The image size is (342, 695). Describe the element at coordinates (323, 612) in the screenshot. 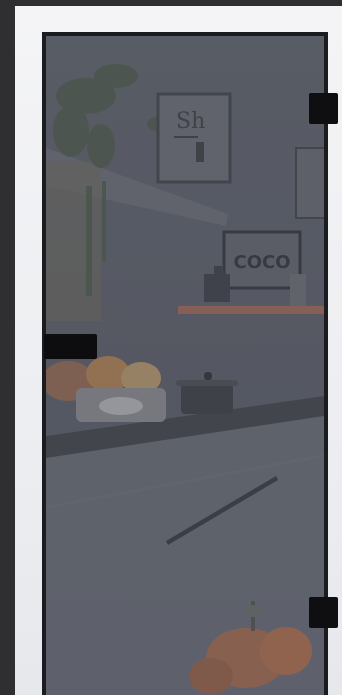

I see `bottom-hinge` at that location.